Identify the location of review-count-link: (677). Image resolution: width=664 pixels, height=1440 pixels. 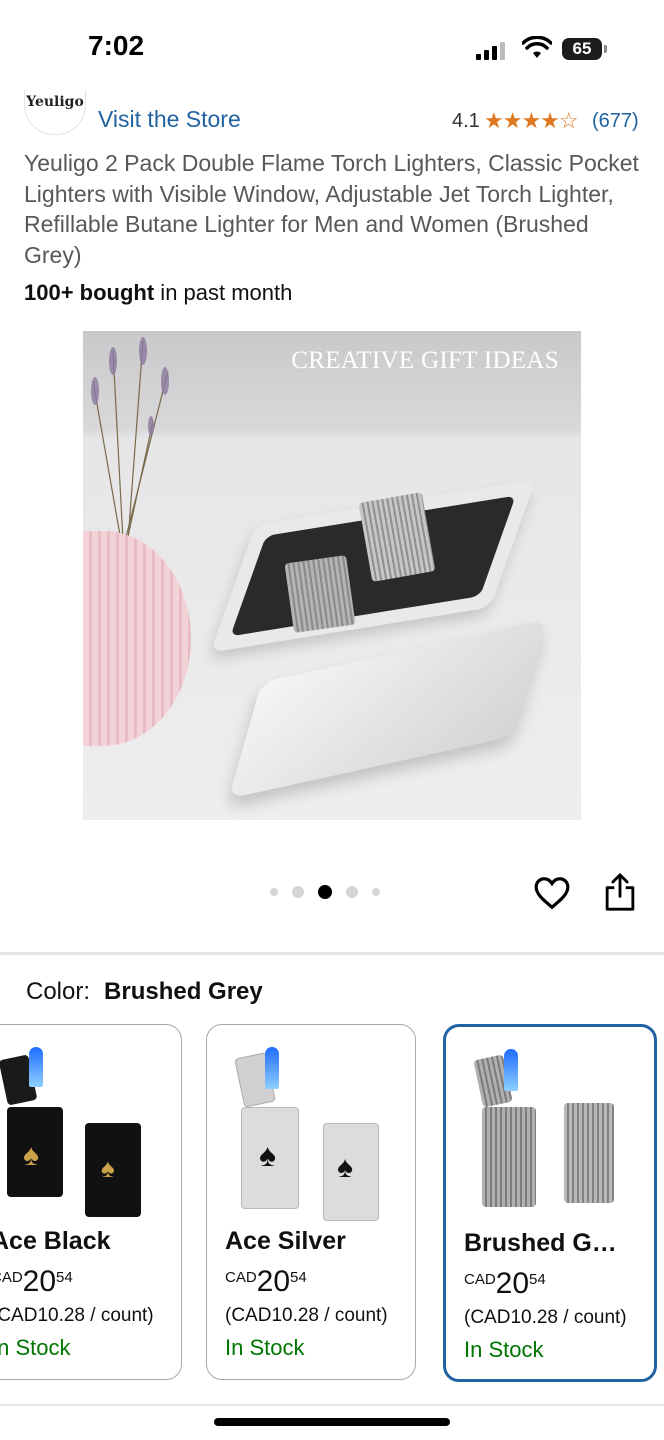
(615, 121).